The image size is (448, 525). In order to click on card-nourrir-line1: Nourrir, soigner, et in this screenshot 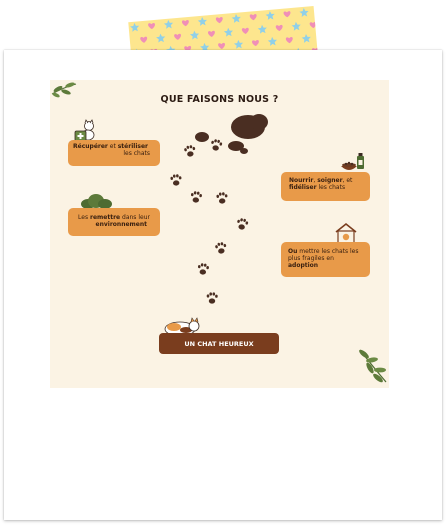, I will do `click(327, 180)`.